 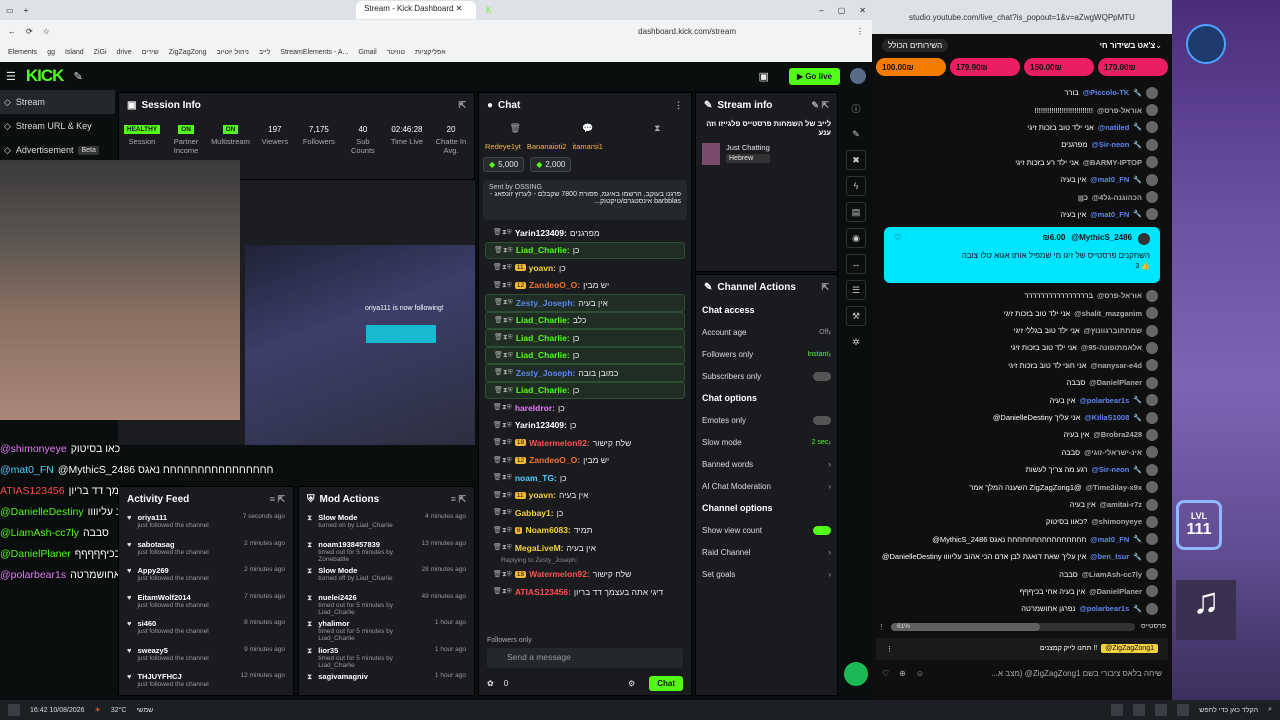 What do you see at coordinates (386, 683) in the screenshot?
I see `feed-item: ⧗ sagivamagniv 1 hour ago` at bounding box center [386, 683].